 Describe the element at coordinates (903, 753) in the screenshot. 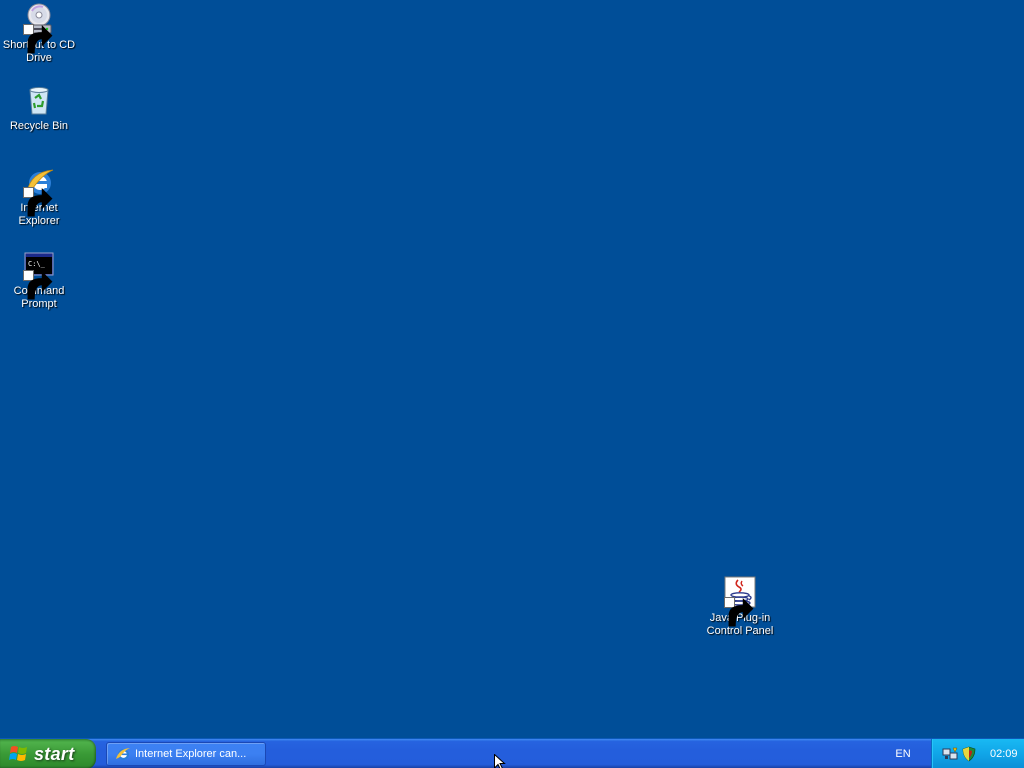

I see `language-indicator: EN` at that location.